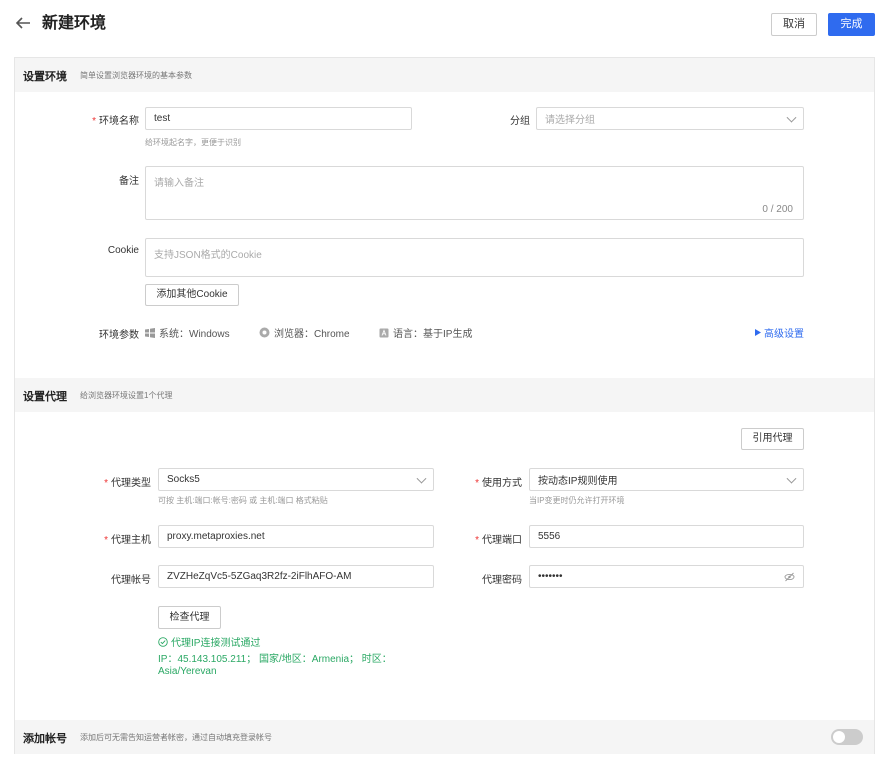 This screenshot has width=886, height=763. Describe the element at coordinates (23, 23) in the screenshot. I see `back-arrow-icon` at that location.